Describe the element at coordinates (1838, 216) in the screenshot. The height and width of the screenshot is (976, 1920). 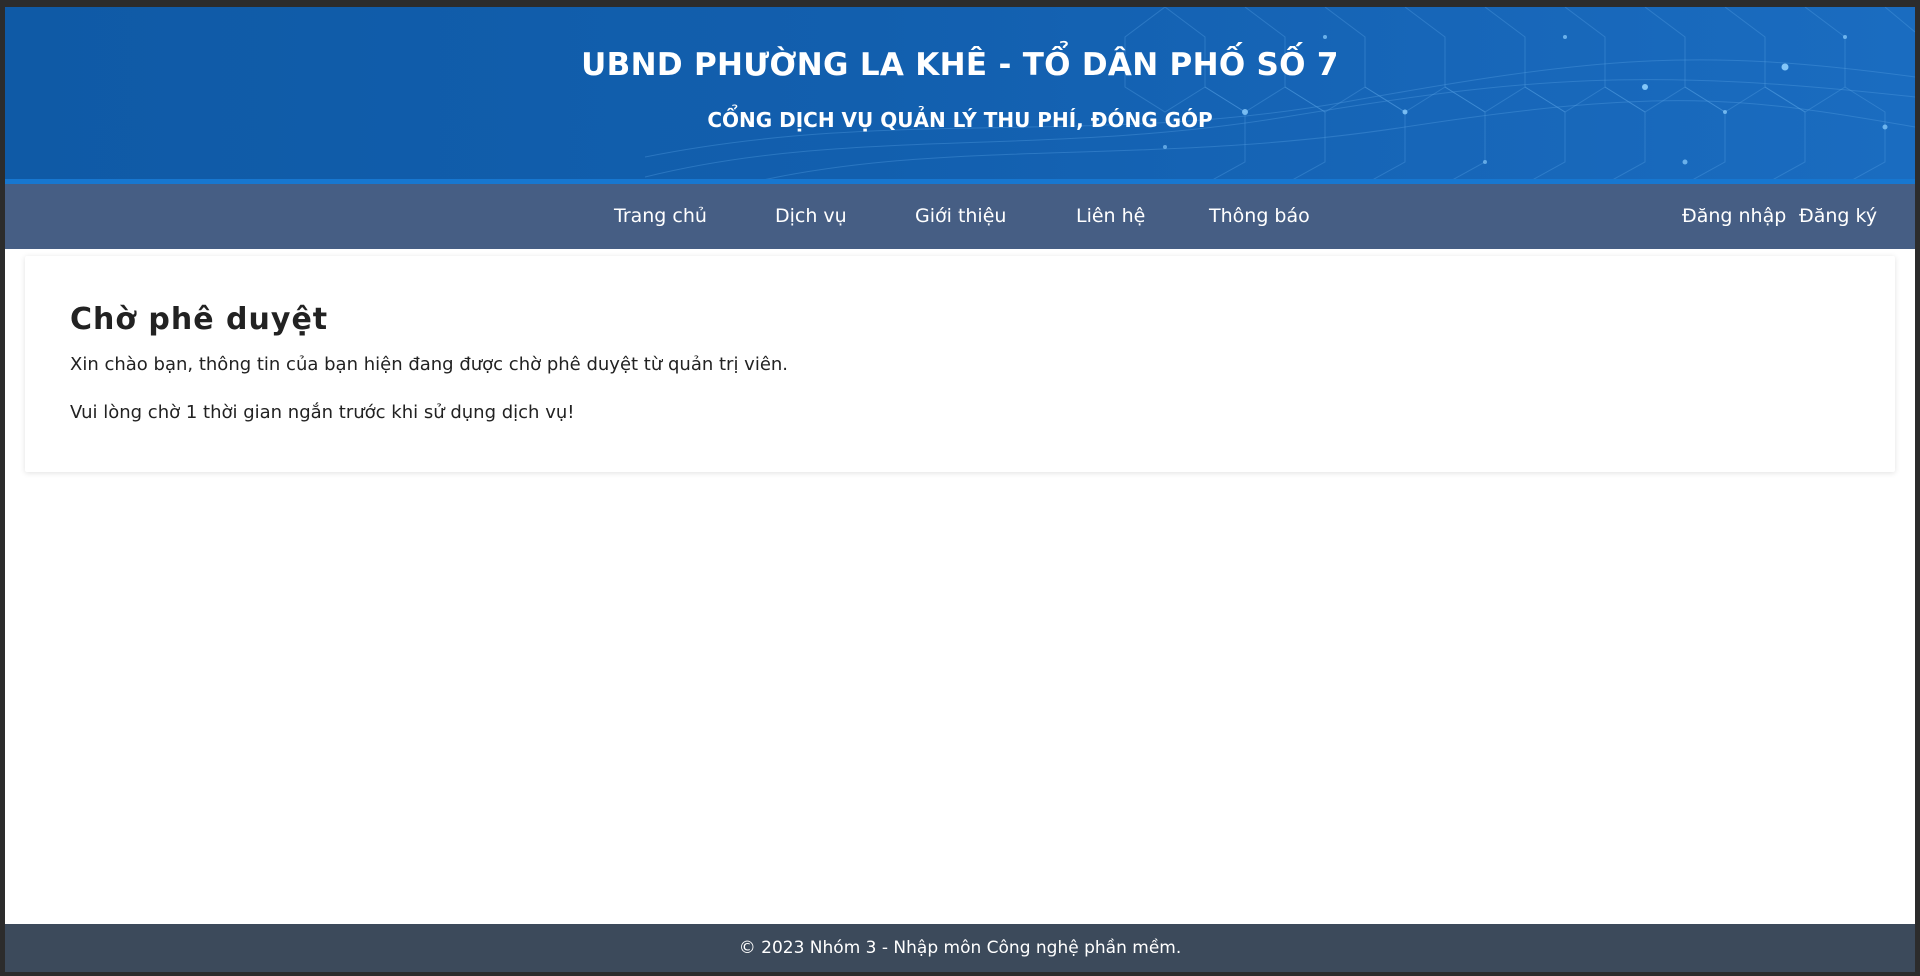
I see `register-link: Đăng ký` at that location.